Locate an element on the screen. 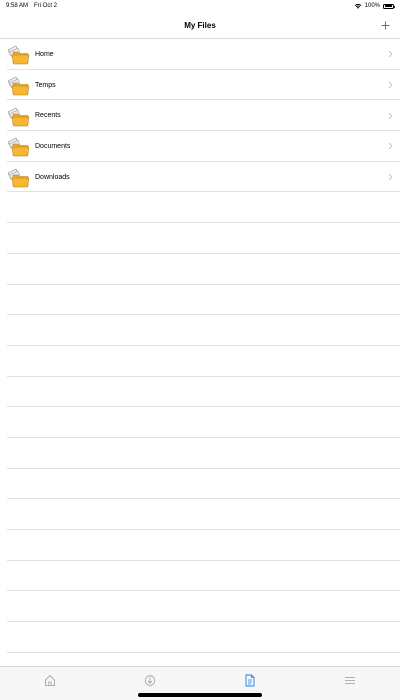 The height and width of the screenshot is (700, 400). list-item-label: Documents is located at coordinates (53, 146).